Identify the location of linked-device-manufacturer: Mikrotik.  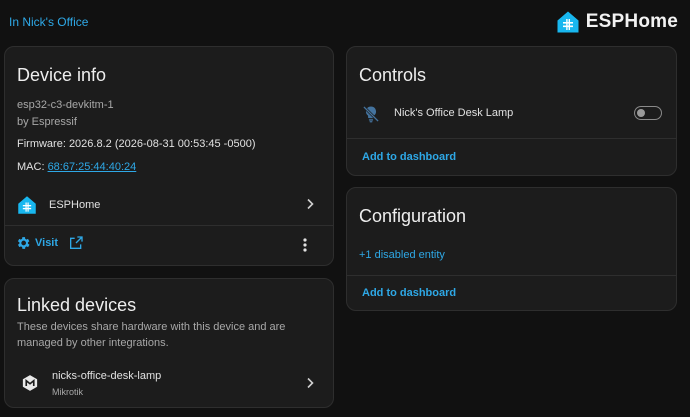
(67, 392).